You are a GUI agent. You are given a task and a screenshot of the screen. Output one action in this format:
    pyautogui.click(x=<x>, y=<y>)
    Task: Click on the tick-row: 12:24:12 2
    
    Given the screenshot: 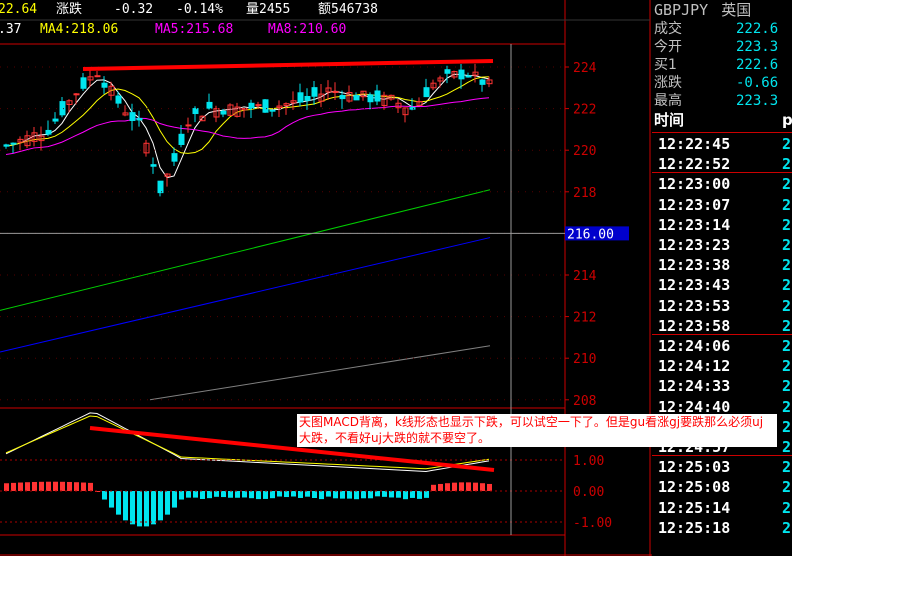 What is the action you would take?
    pyautogui.click(x=724, y=366)
    